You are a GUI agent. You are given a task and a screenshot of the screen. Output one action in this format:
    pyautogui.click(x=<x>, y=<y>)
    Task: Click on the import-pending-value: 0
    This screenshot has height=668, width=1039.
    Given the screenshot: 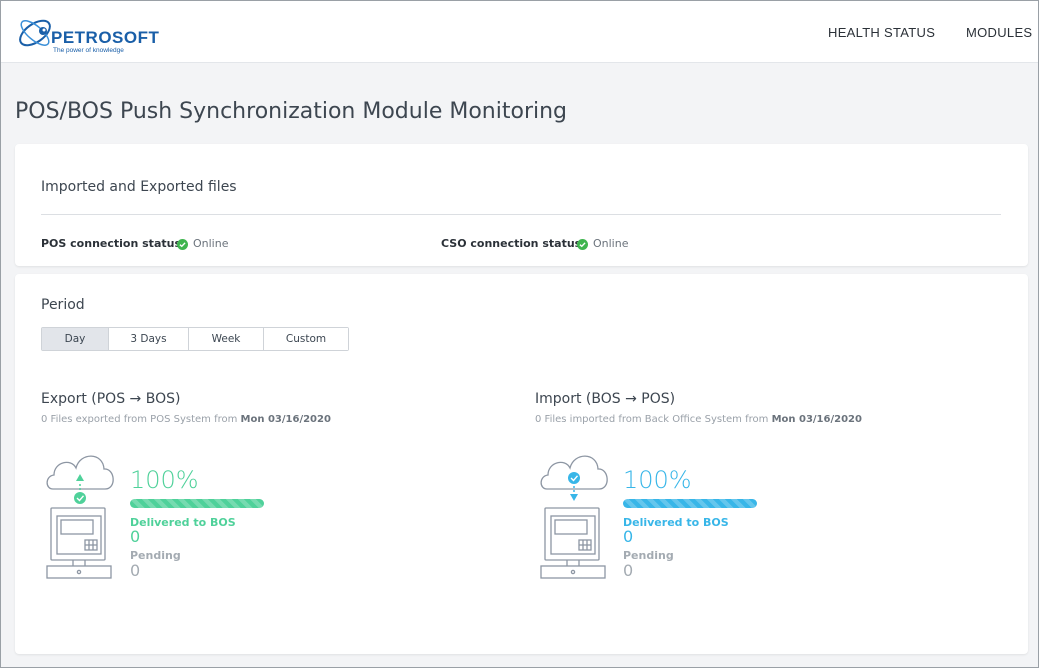 What is the action you would take?
    pyautogui.click(x=628, y=570)
    